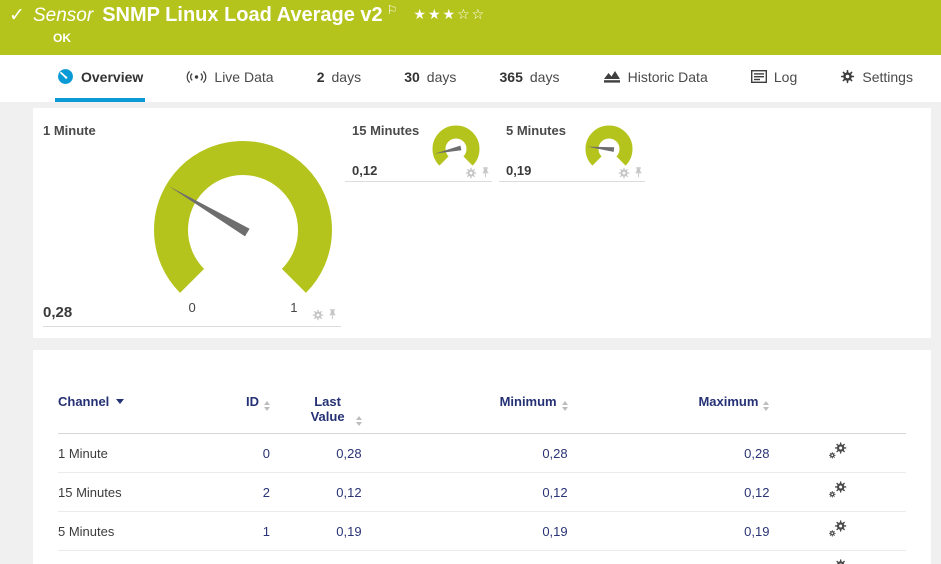 Image resolution: width=941 pixels, height=564 pixels. I want to click on column-header-channel: Channel, so click(123, 414).